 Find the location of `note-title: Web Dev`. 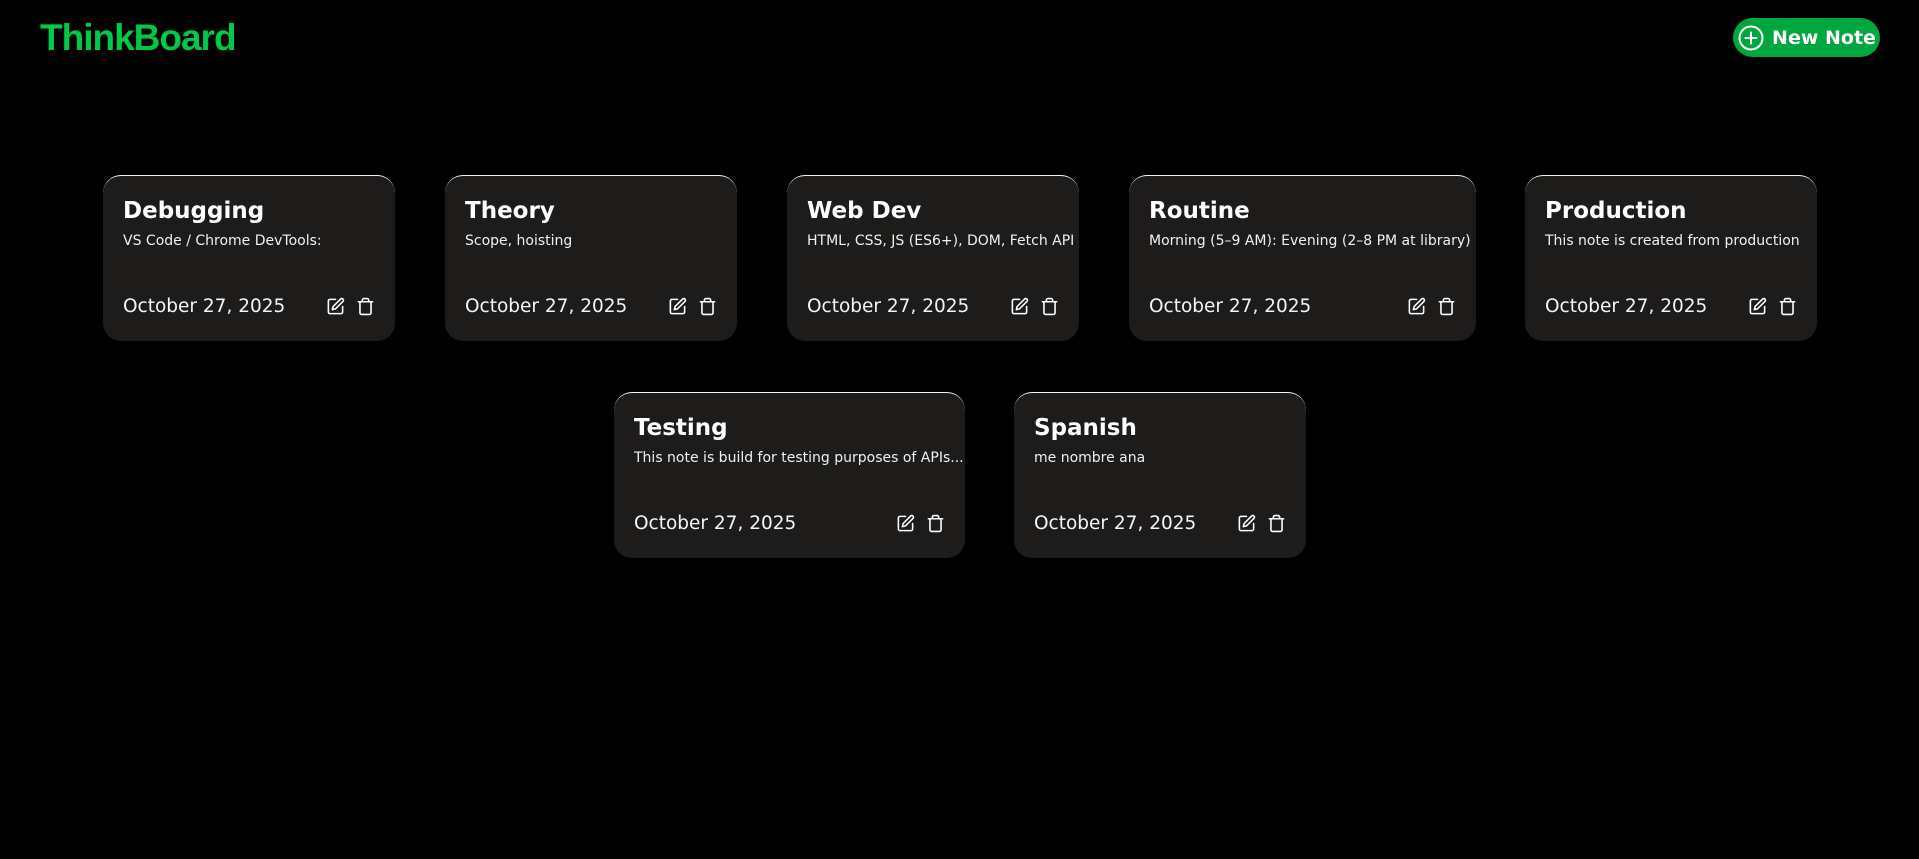

note-title: Web Dev is located at coordinates (864, 211).